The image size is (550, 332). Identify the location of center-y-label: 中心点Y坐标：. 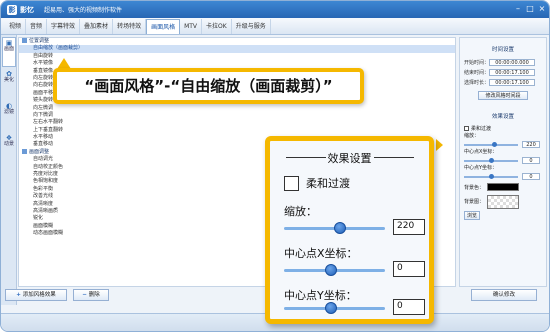
(320, 295).